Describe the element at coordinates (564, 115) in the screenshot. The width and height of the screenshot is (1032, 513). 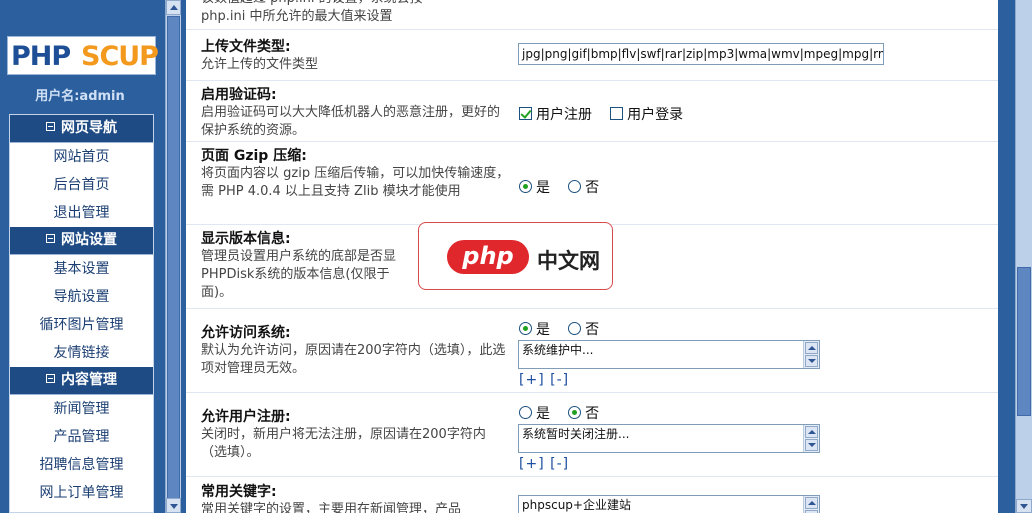
I see `option-label: 用户注册` at that location.